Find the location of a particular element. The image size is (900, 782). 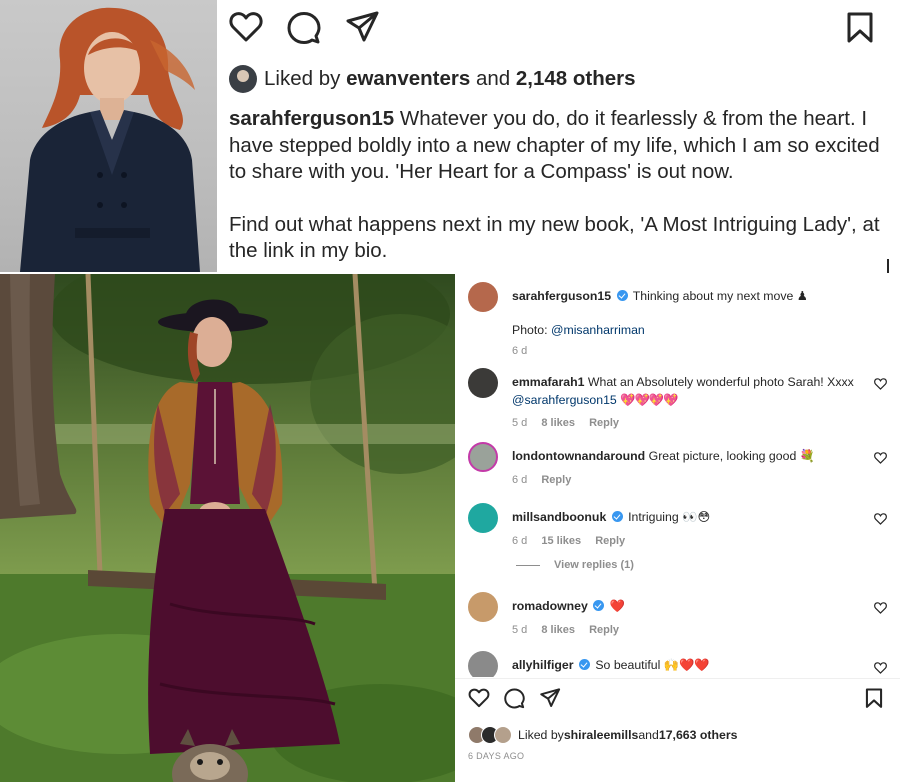

comment-text: Great picture, looking good 💐 is located at coordinates (732, 456).